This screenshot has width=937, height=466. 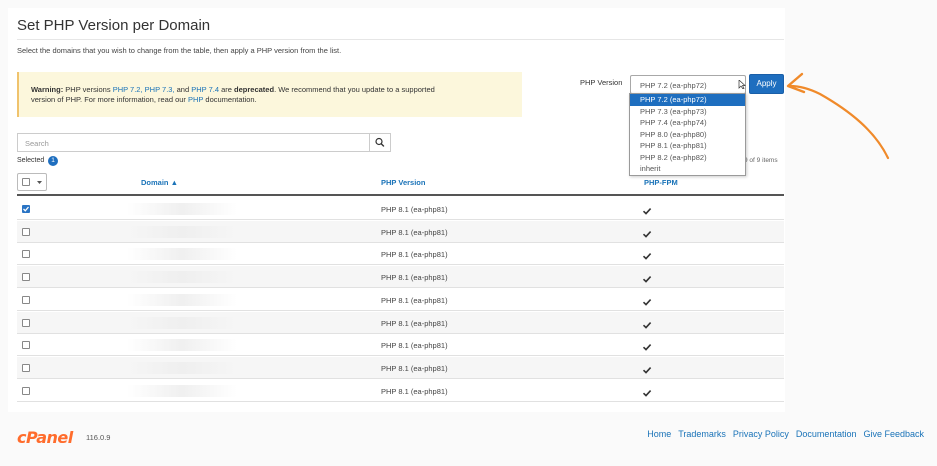 I want to click on dropdown-option: PHP 8.2 (ea-php82), so click(x=687, y=158).